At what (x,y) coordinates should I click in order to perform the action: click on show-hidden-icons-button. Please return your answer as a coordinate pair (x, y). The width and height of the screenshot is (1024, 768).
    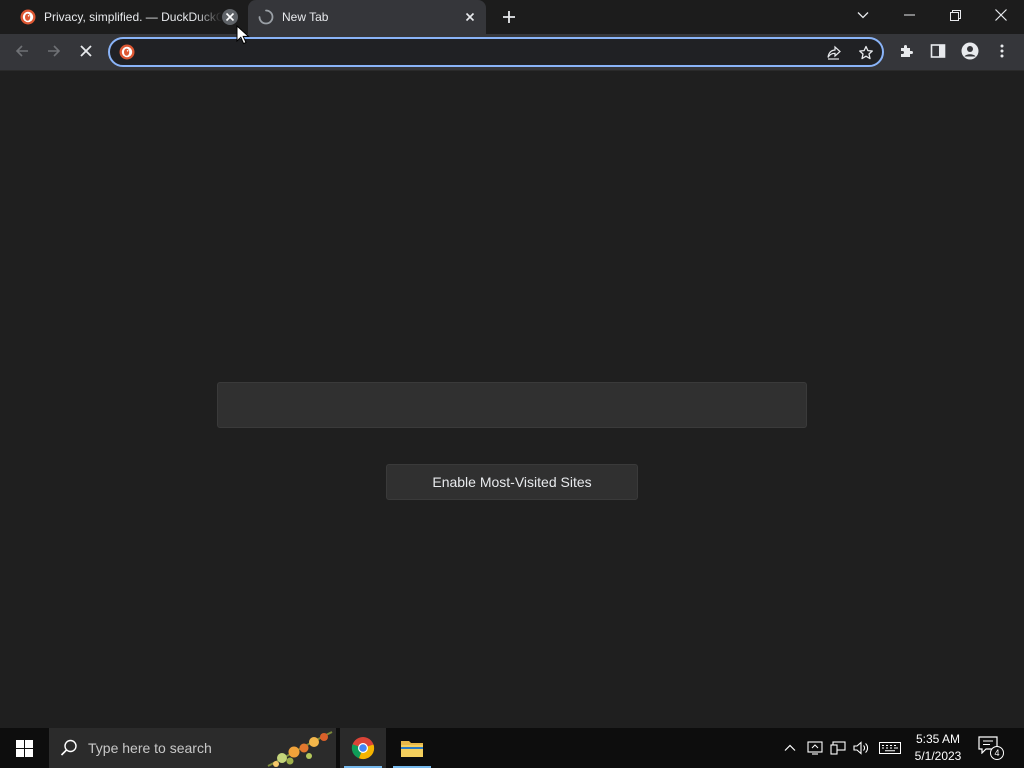
    Looking at the image, I should click on (790, 748).